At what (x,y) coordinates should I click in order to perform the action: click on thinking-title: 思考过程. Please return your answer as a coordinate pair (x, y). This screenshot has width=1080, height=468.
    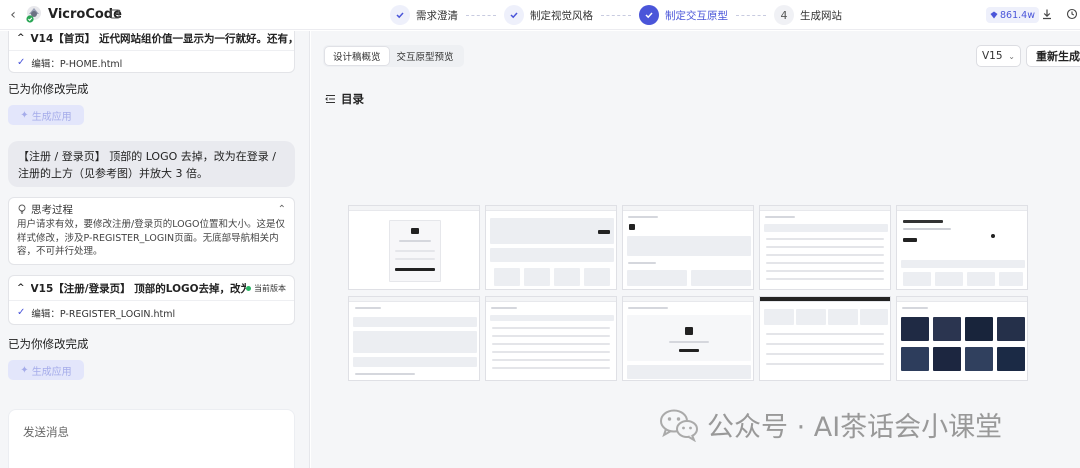
    Looking at the image, I should click on (52, 209).